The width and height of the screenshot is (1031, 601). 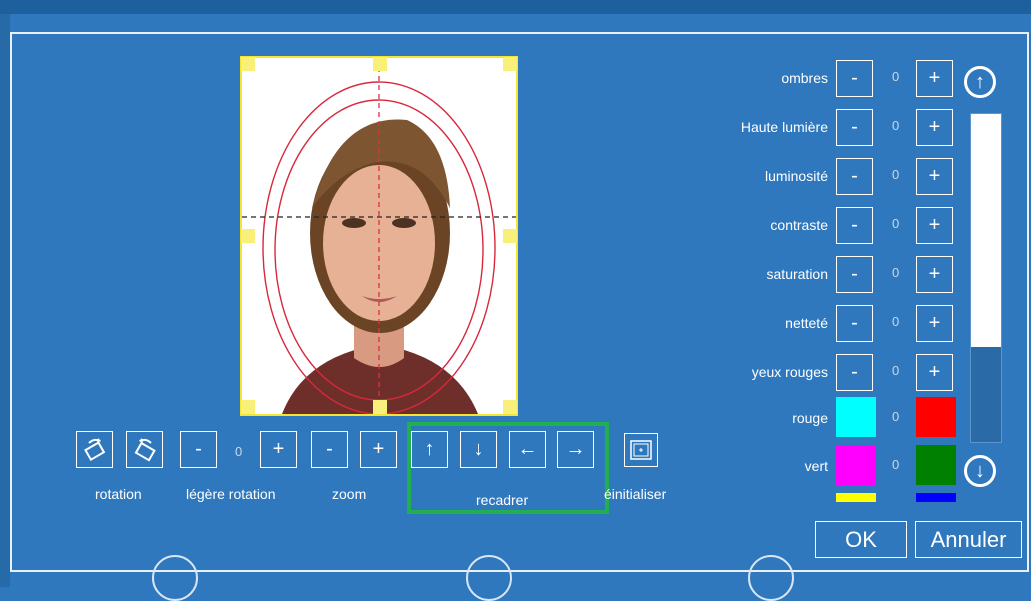 I want to click on rotate-right-icon, so click(x=145, y=449).